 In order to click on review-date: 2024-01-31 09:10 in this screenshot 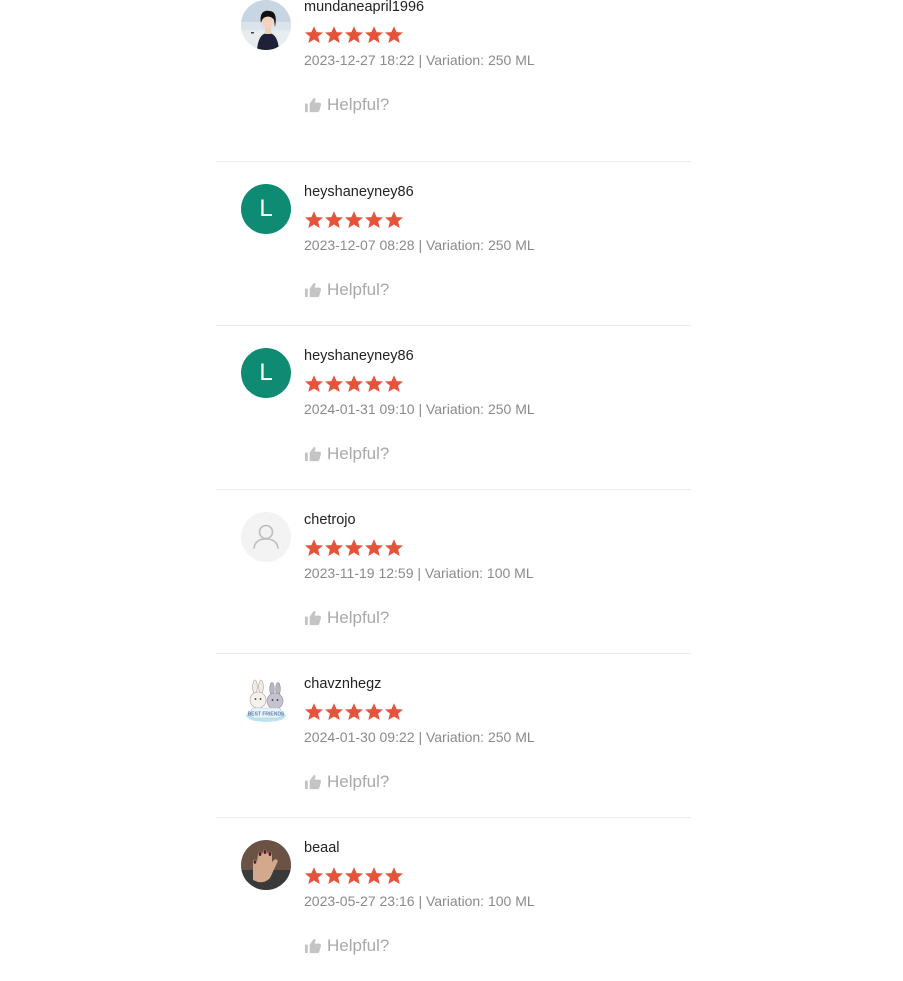, I will do `click(359, 409)`.